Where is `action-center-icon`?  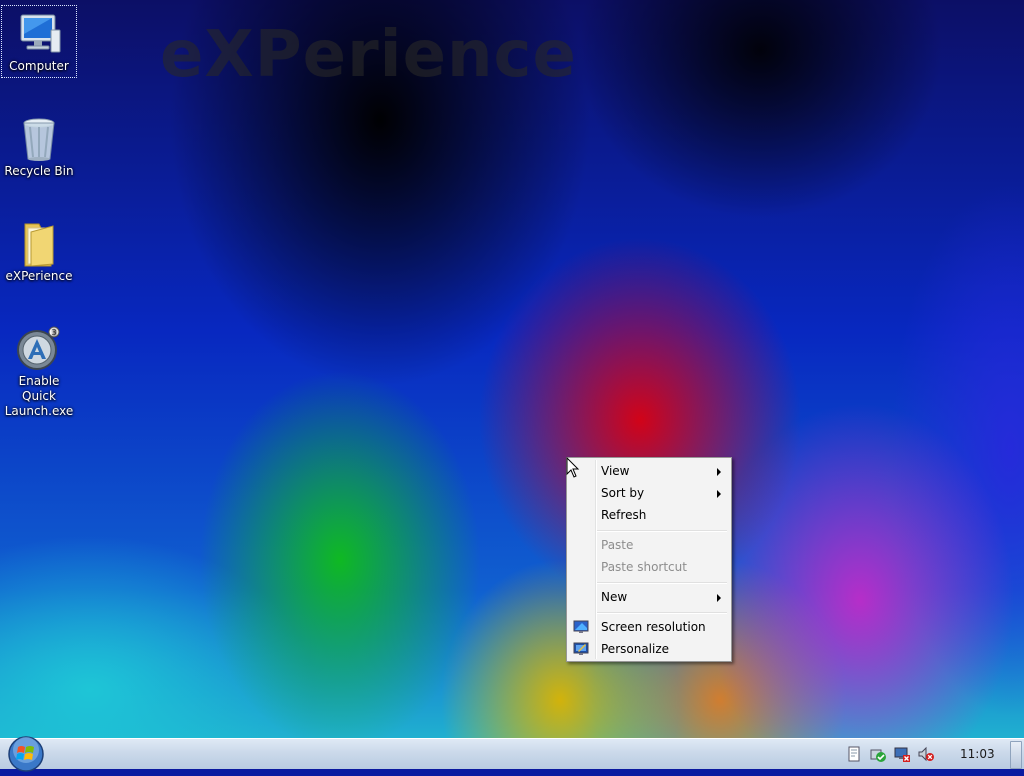
action-center-icon is located at coordinates (854, 754).